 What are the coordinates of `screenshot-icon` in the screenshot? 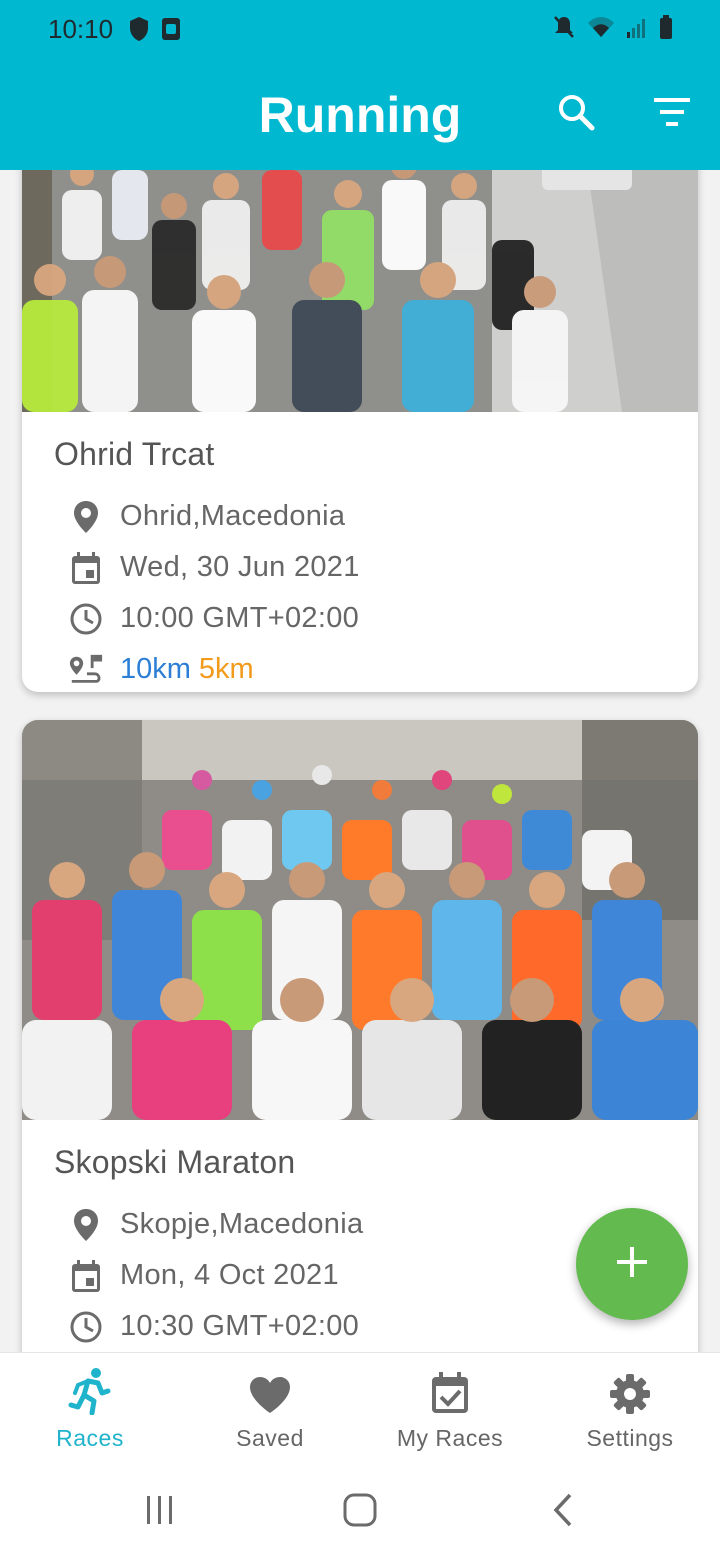 It's located at (171, 31).